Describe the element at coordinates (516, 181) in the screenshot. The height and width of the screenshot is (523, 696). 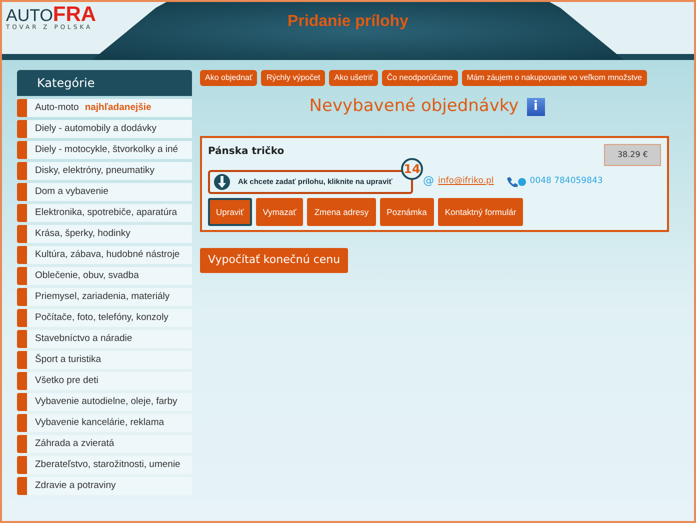
I see `phone-icon` at that location.